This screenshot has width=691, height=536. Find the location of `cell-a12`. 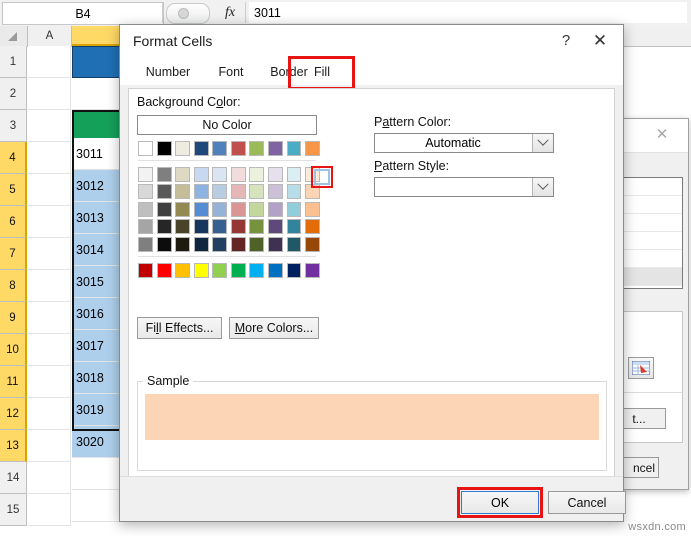

cell-a12 is located at coordinates (49, 414).